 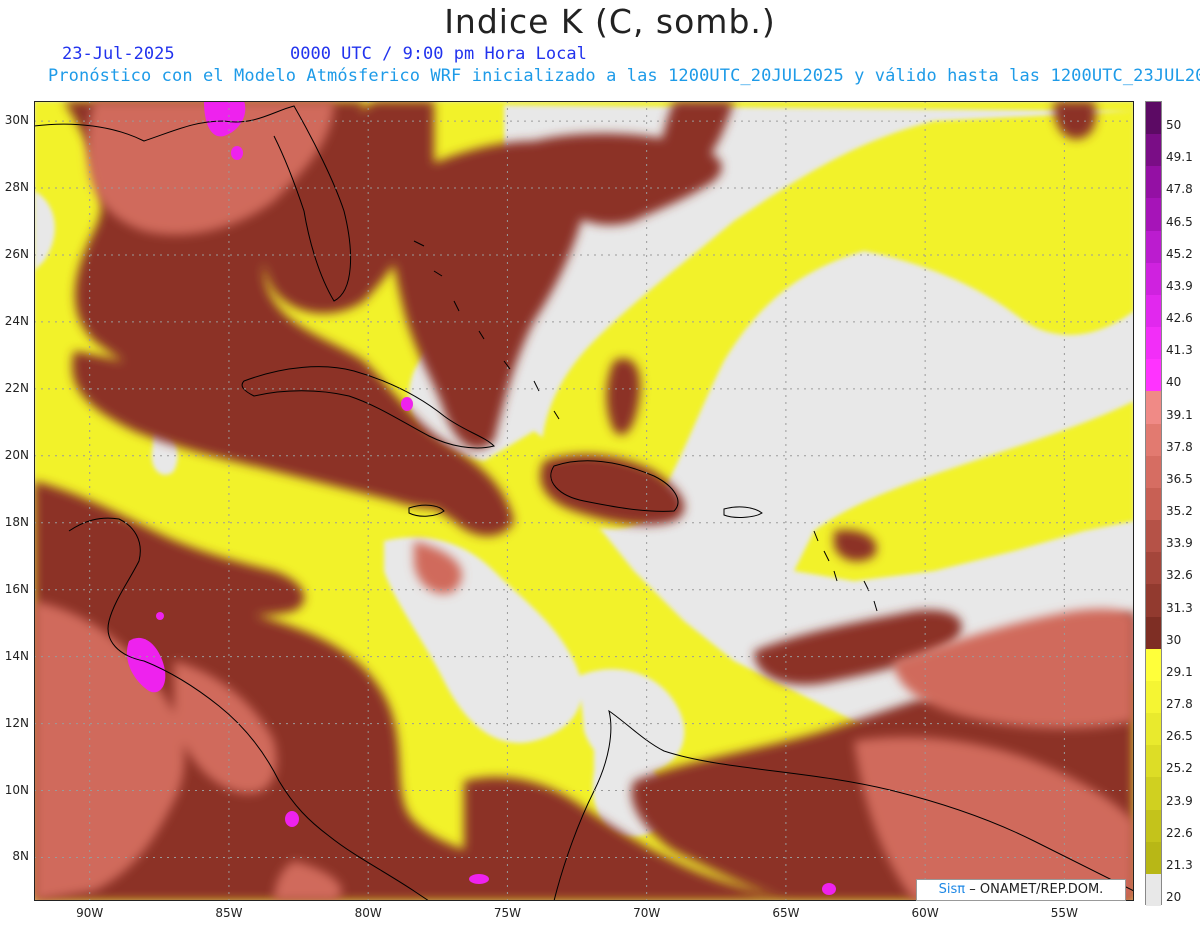 What do you see at coordinates (1179, 253) in the screenshot?
I see `colorbar-label: 45.2` at bounding box center [1179, 253].